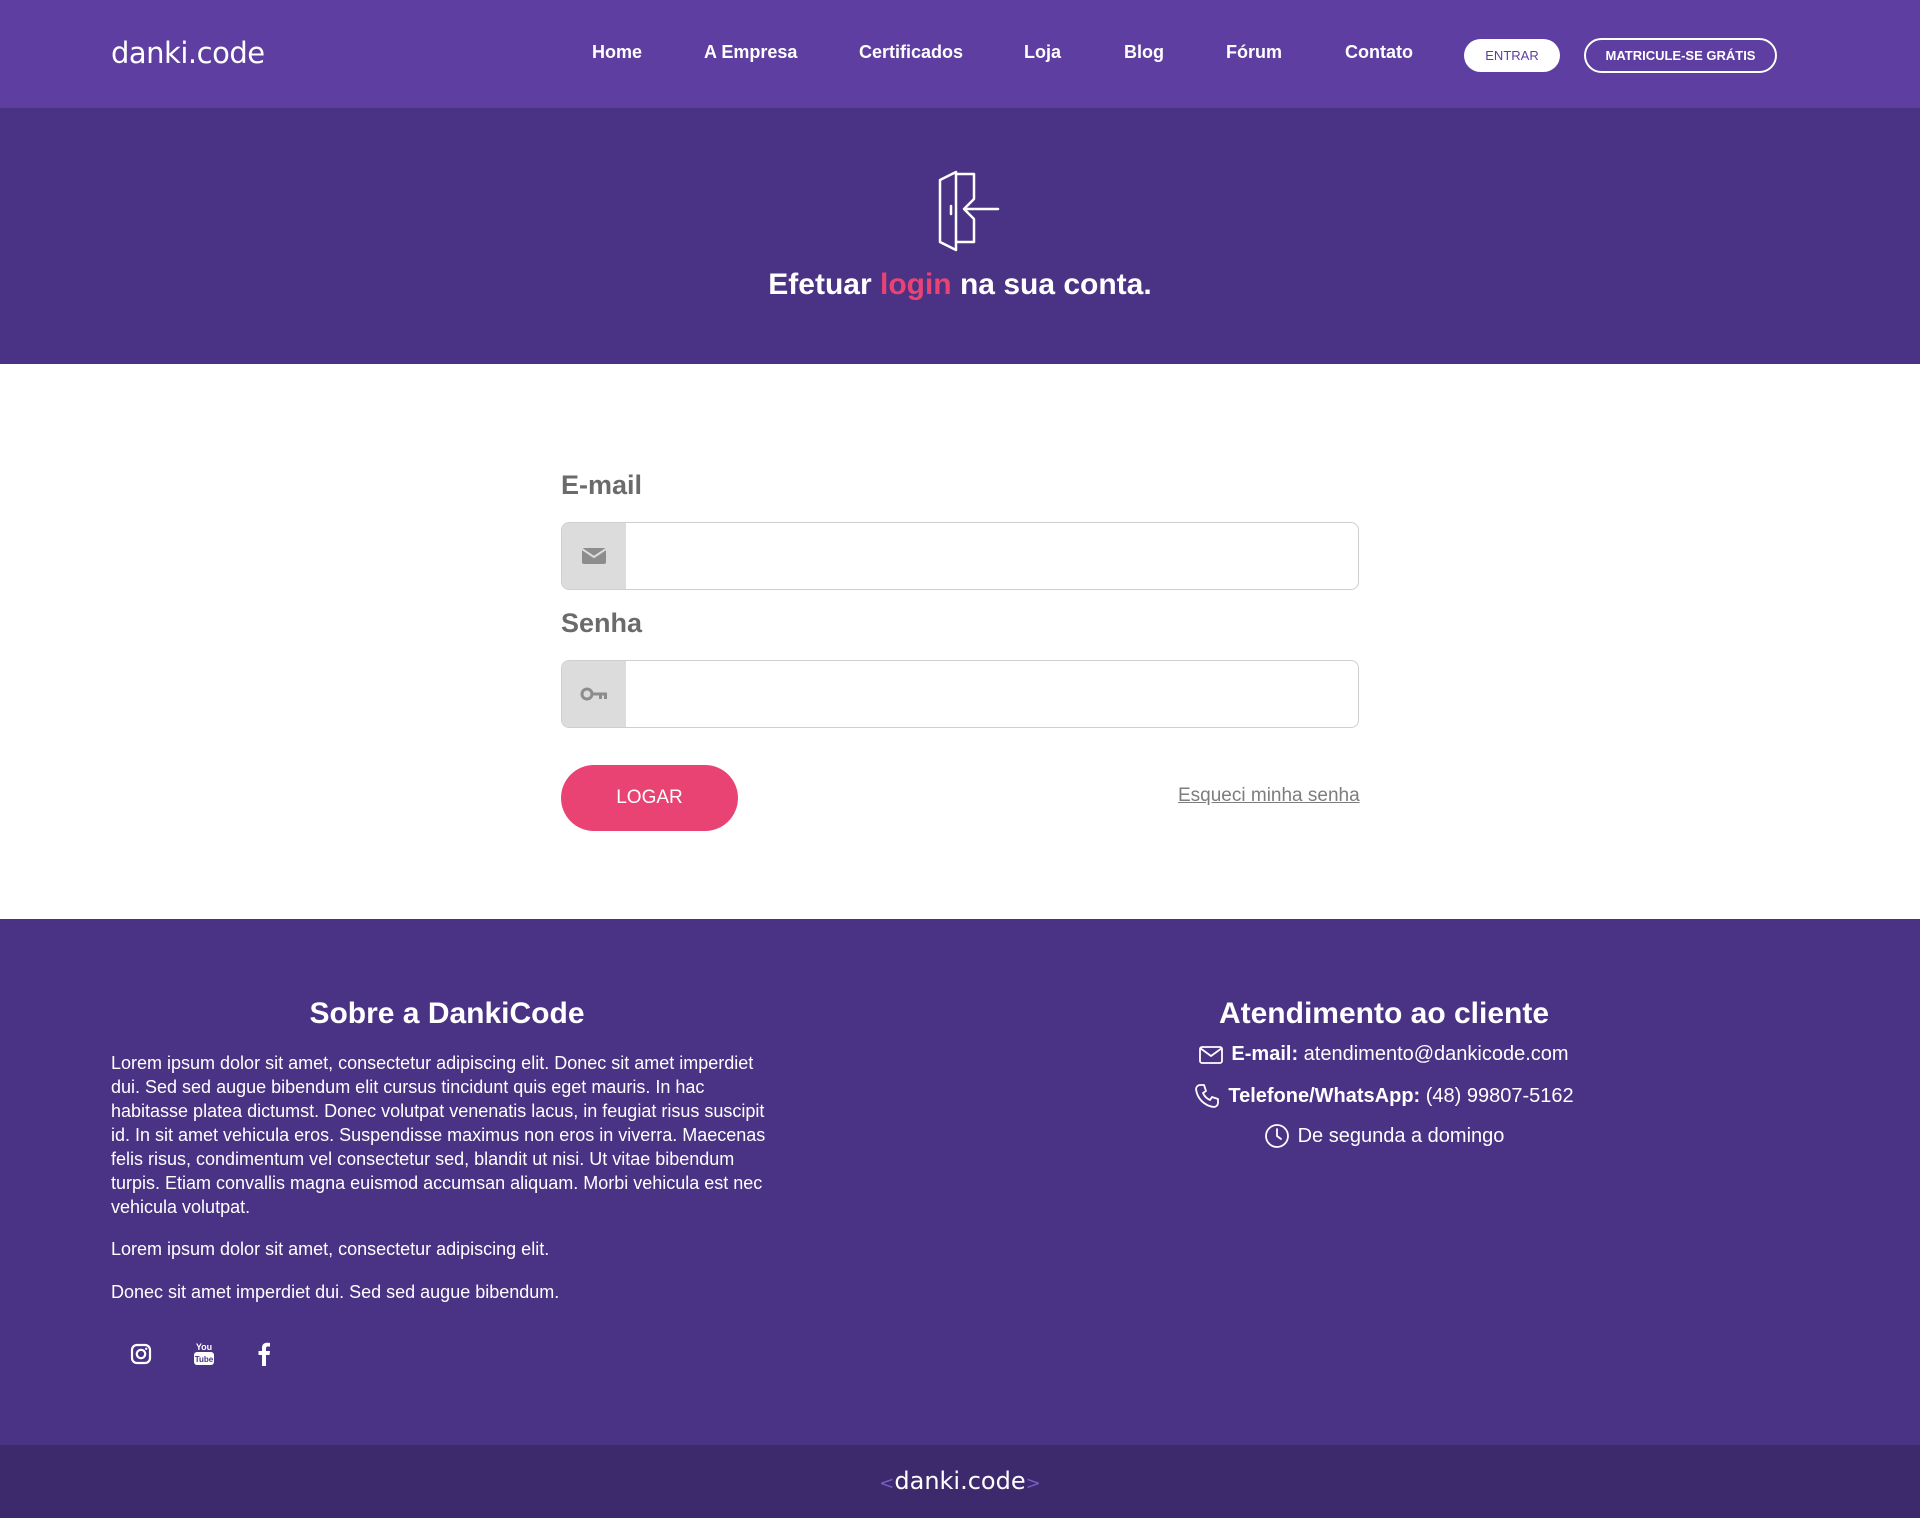  What do you see at coordinates (1144, 52) in the screenshot?
I see `nav-blog: Blog` at bounding box center [1144, 52].